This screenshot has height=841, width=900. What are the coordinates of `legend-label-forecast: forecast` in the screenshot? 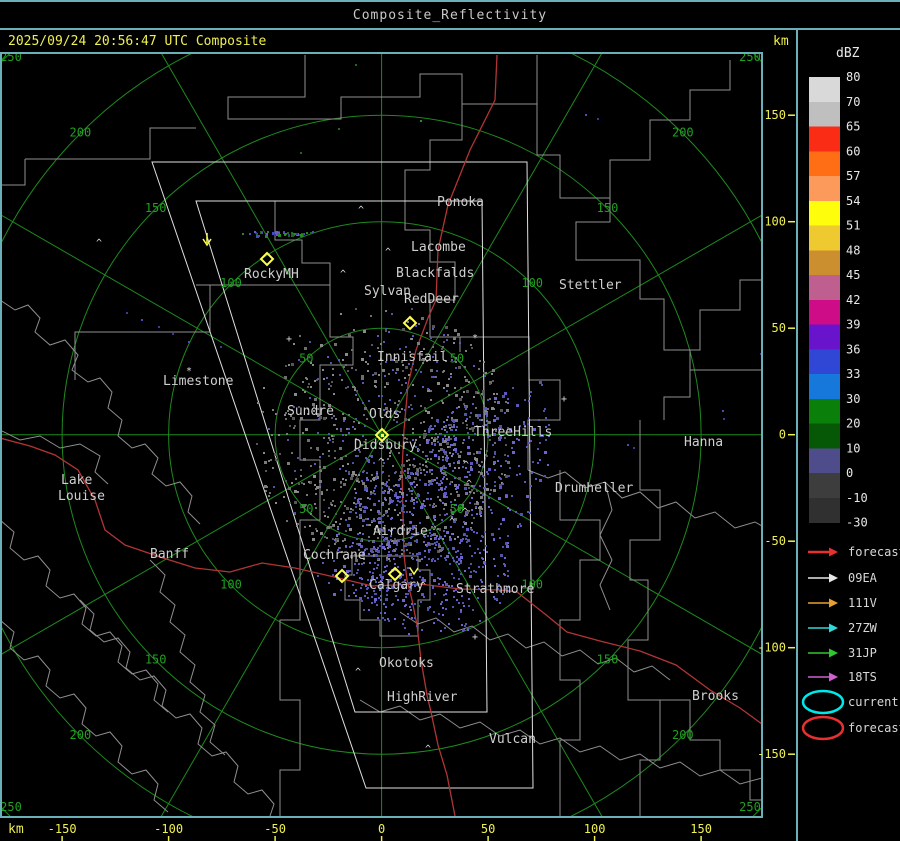 It's located at (874, 728).